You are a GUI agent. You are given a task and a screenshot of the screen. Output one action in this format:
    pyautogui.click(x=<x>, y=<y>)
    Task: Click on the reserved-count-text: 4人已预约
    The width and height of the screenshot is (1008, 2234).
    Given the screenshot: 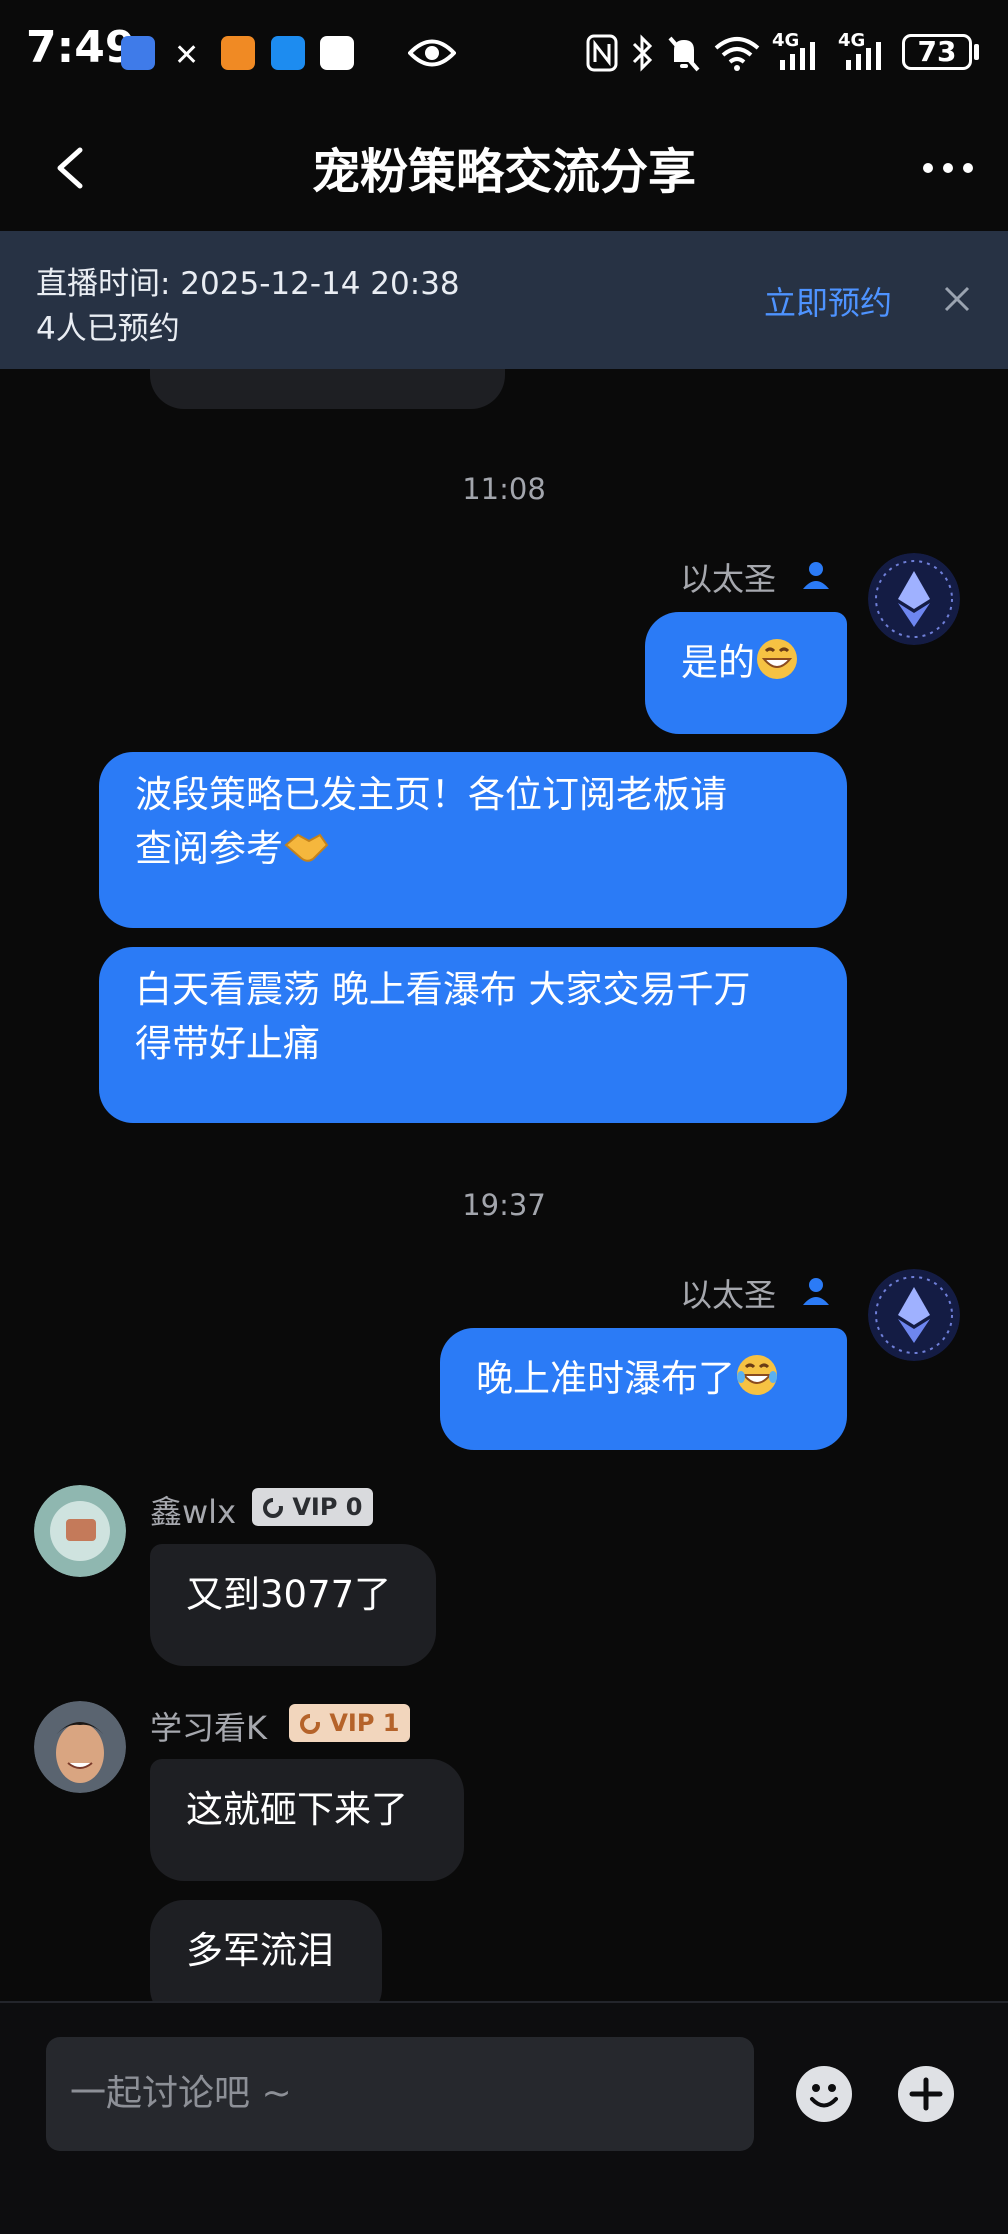 What is the action you would take?
    pyautogui.click(x=108, y=329)
    